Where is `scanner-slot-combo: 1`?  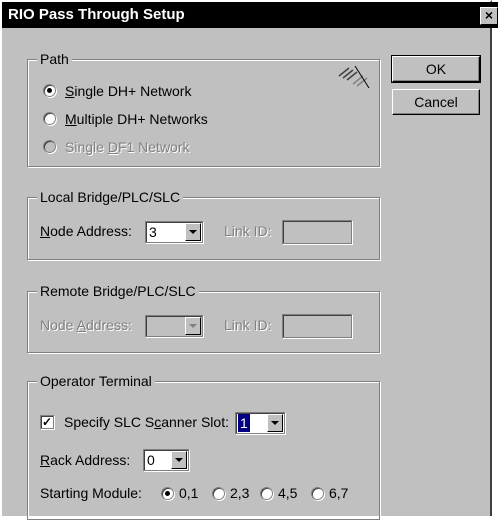
scanner-slot-combo: 1 is located at coordinates (260, 423).